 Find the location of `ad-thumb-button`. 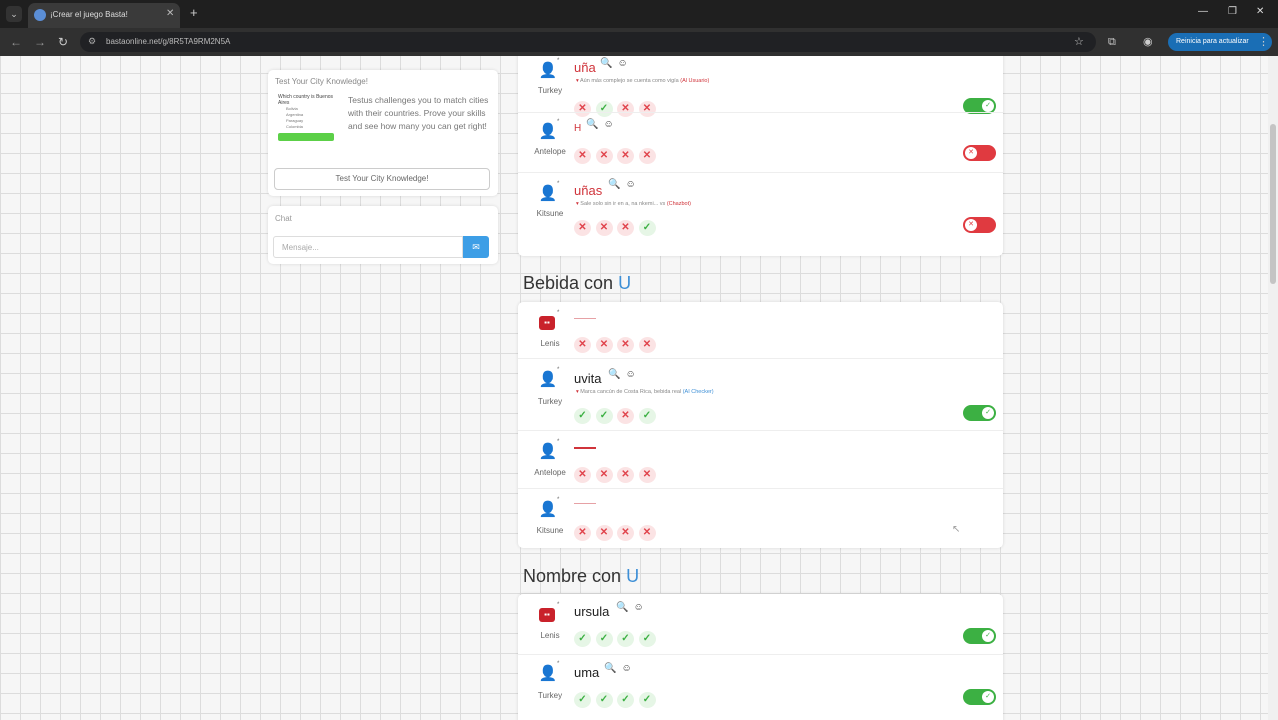

ad-thumb-button is located at coordinates (306, 137).